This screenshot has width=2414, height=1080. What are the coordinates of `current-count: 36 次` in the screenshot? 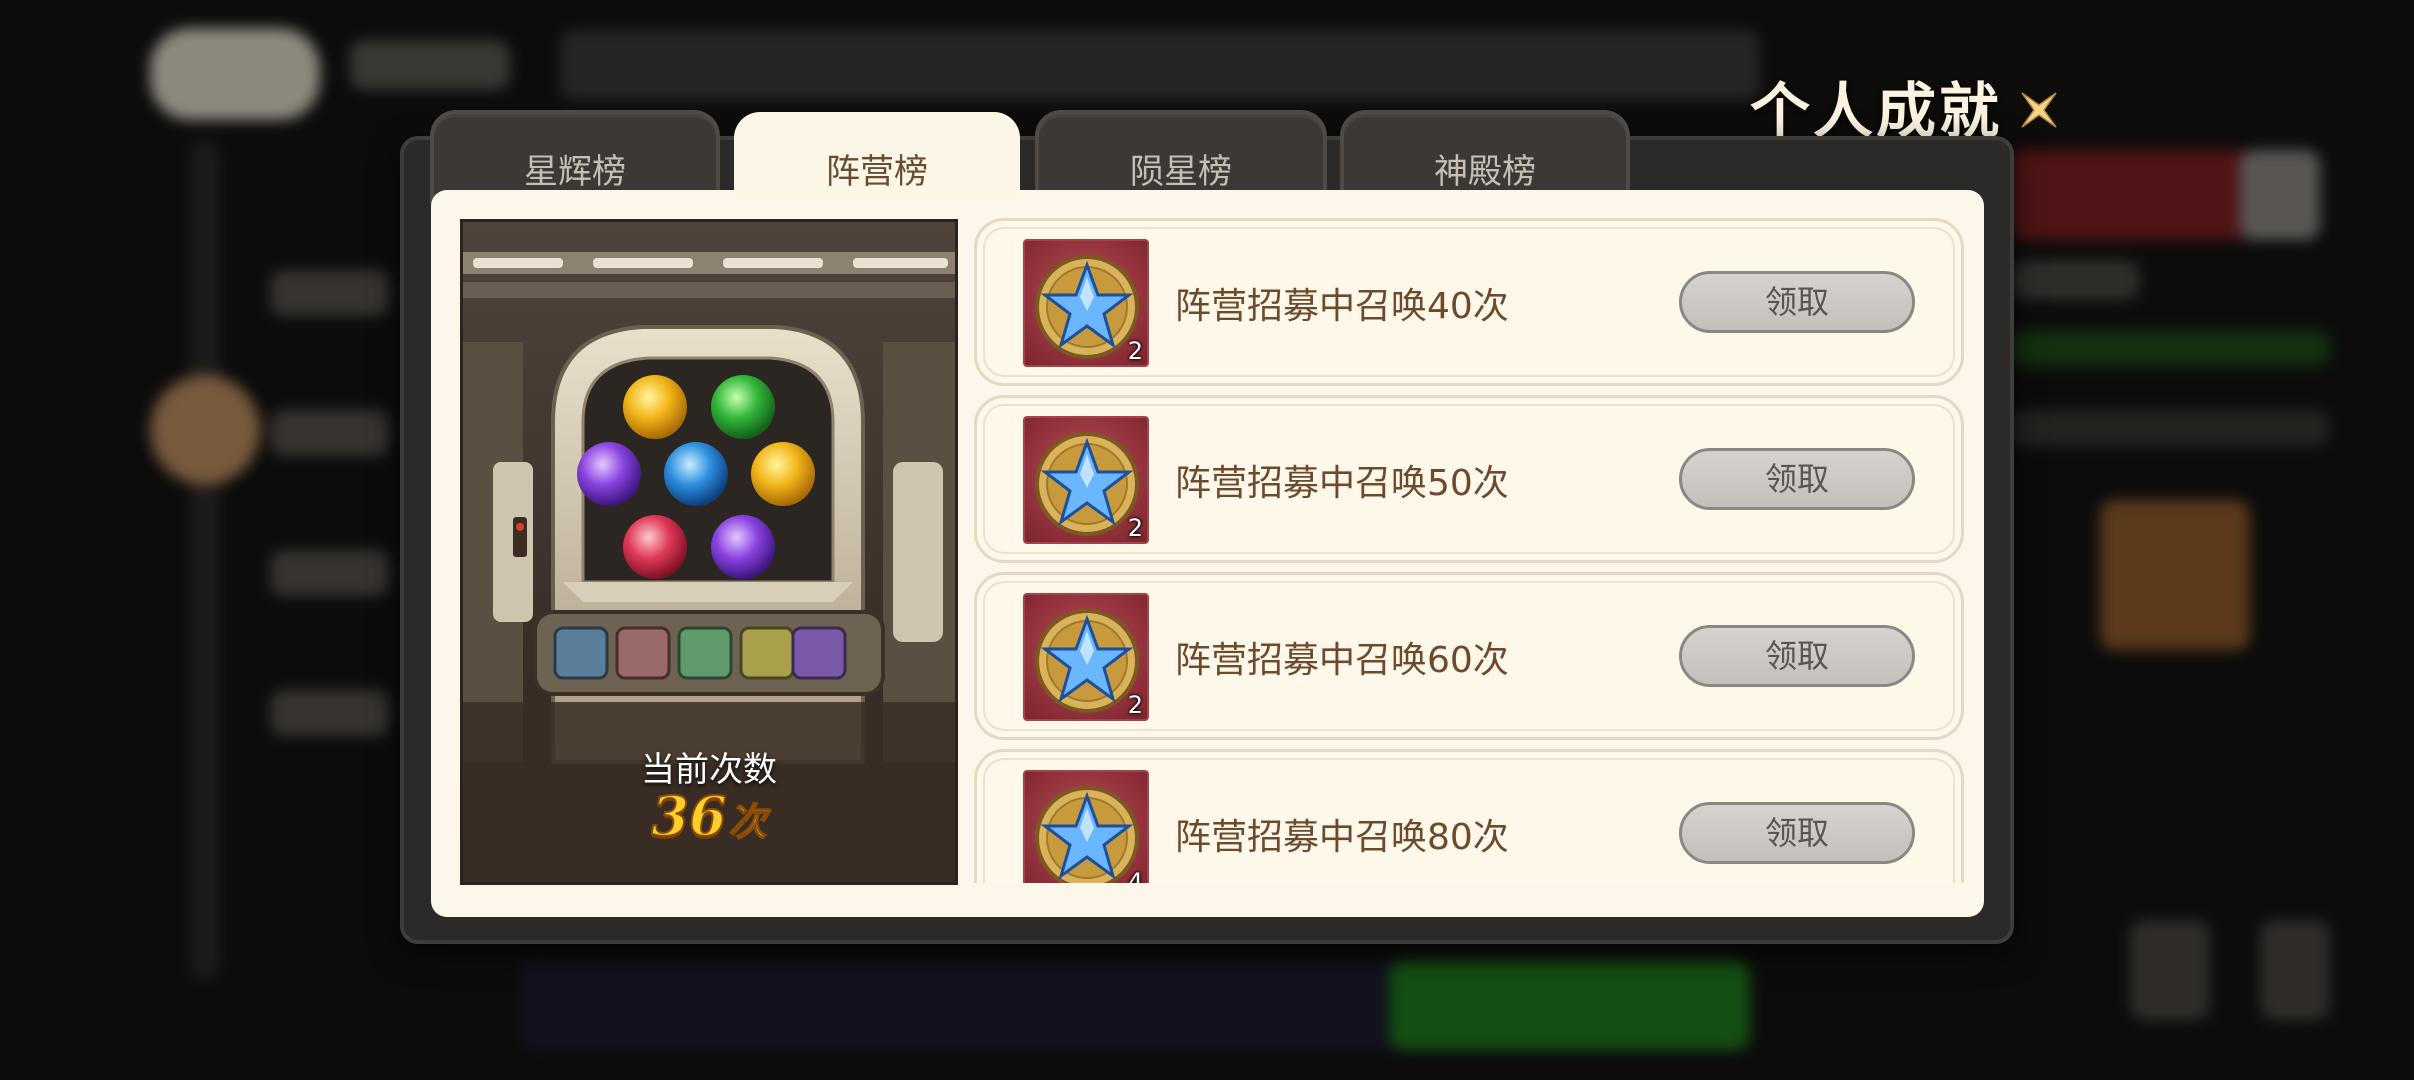 It's located at (709, 816).